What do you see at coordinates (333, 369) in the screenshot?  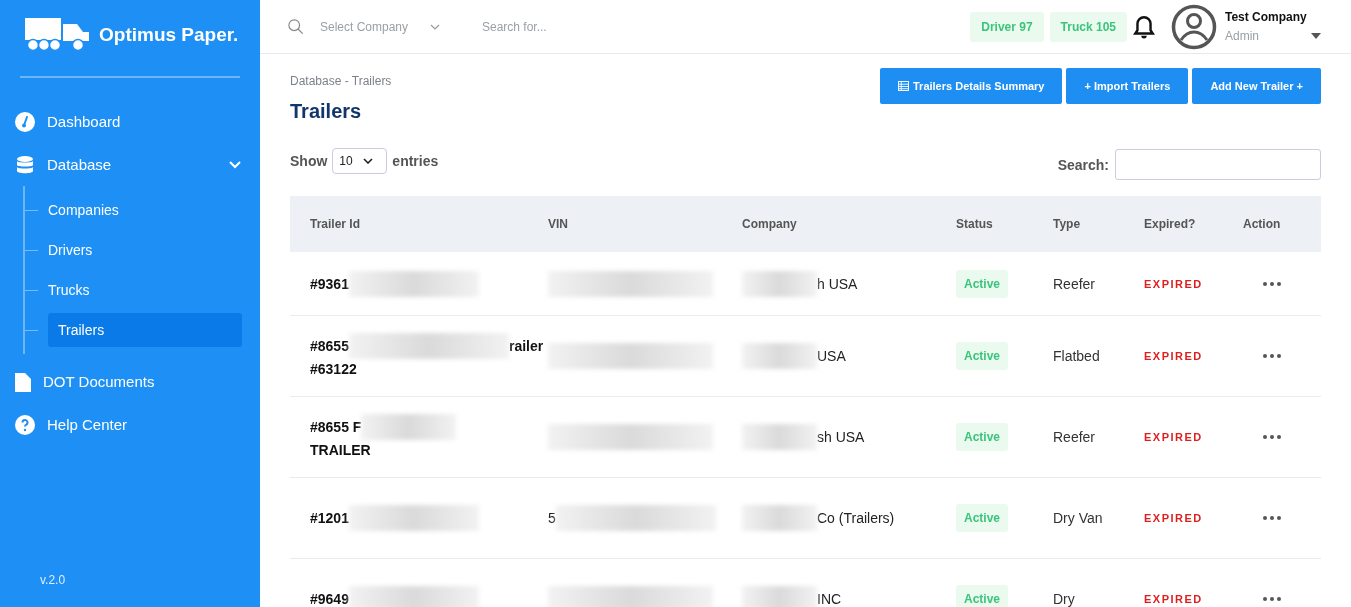 I see `table-cell-text: #63122` at bounding box center [333, 369].